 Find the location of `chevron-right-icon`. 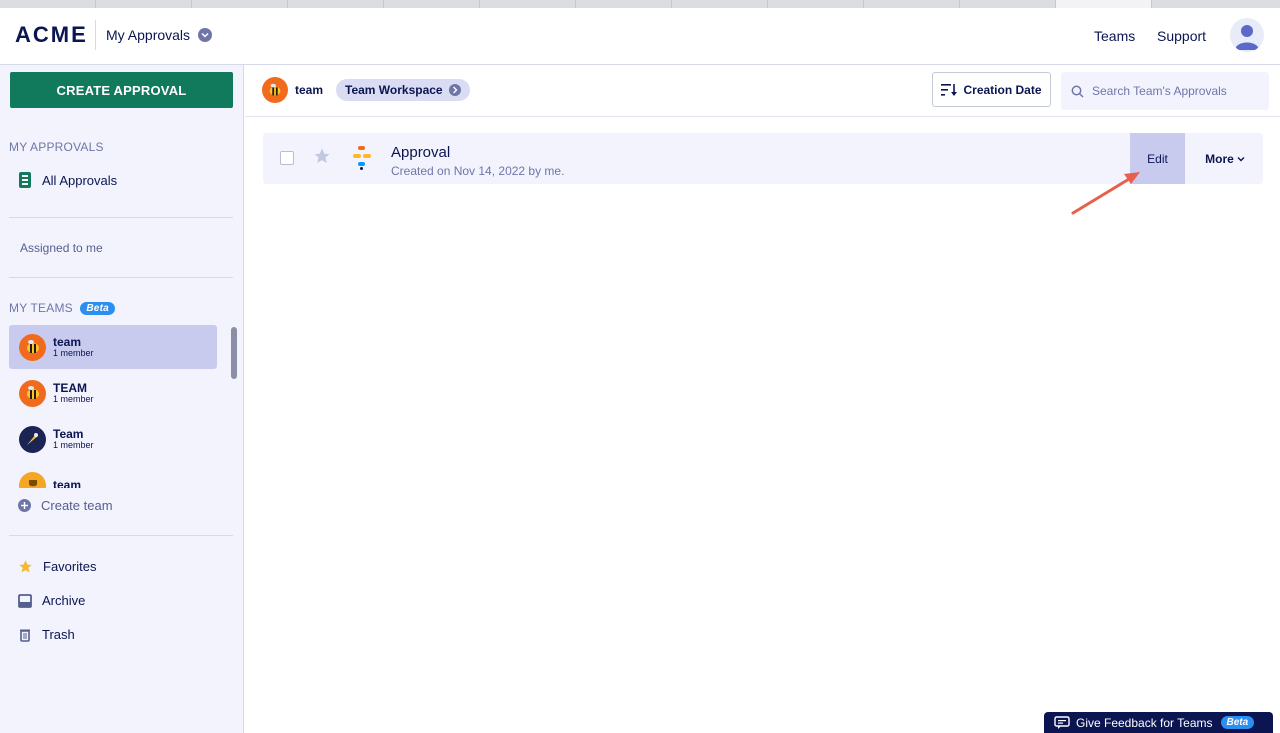

chevron-right-icon is located at coordinates (454, 90).